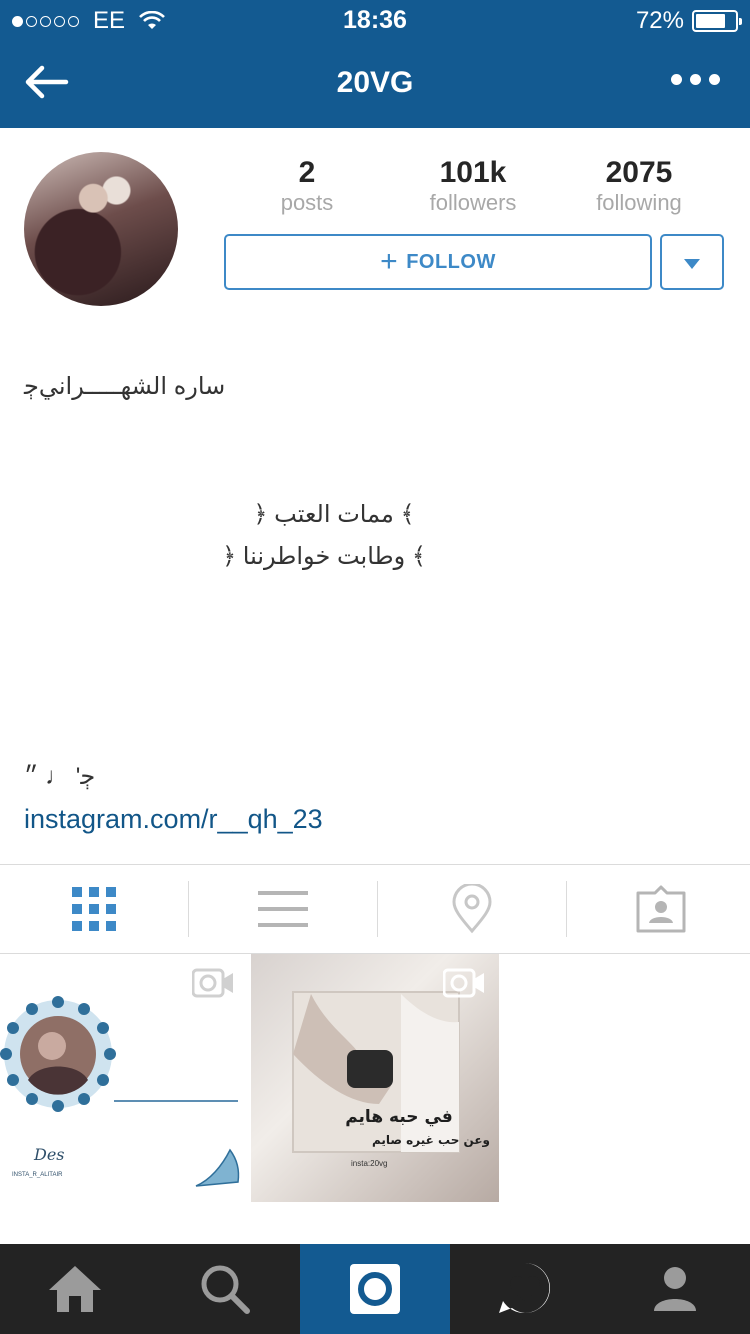 Image resolution: width=750 pixels, height=1334 pixels. What do you see at coordinates (173, 819) in the screenshot?
I see `bio-website-link: instagram.com/r__qh_23` at bounding box center [173, 819].